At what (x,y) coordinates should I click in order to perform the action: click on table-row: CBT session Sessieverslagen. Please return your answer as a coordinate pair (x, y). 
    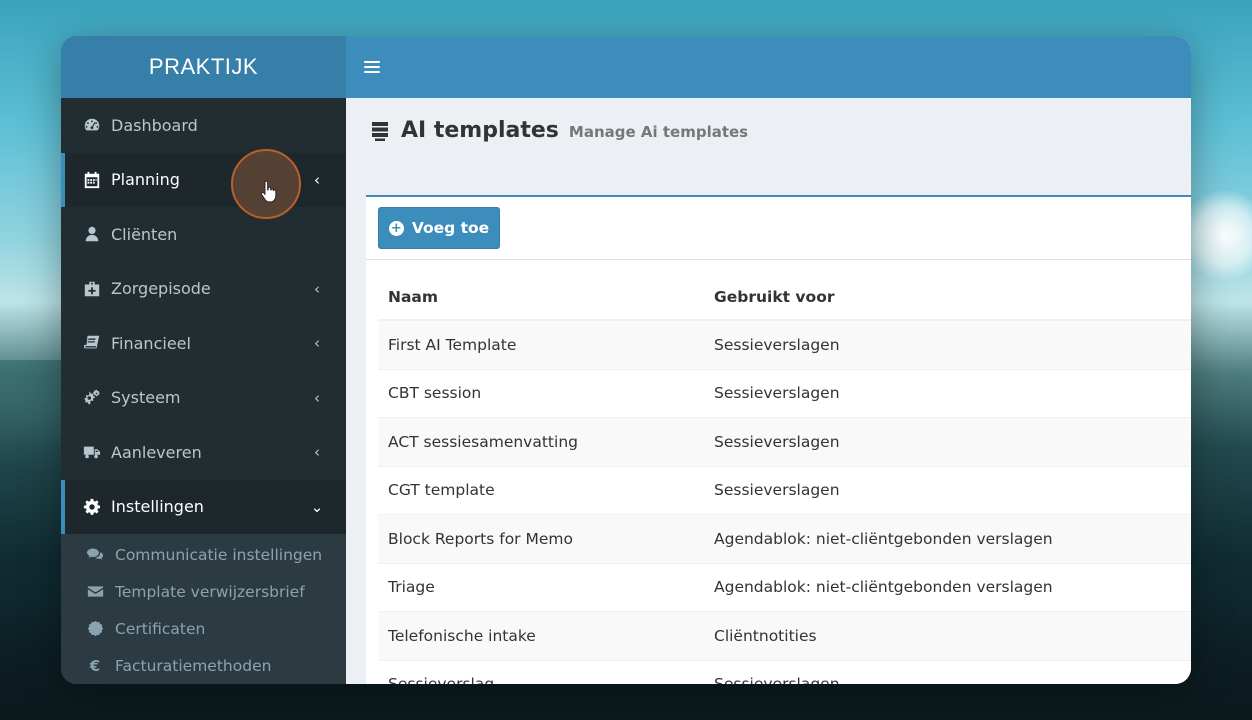
    Looking at the image, I should click on (784, 393).